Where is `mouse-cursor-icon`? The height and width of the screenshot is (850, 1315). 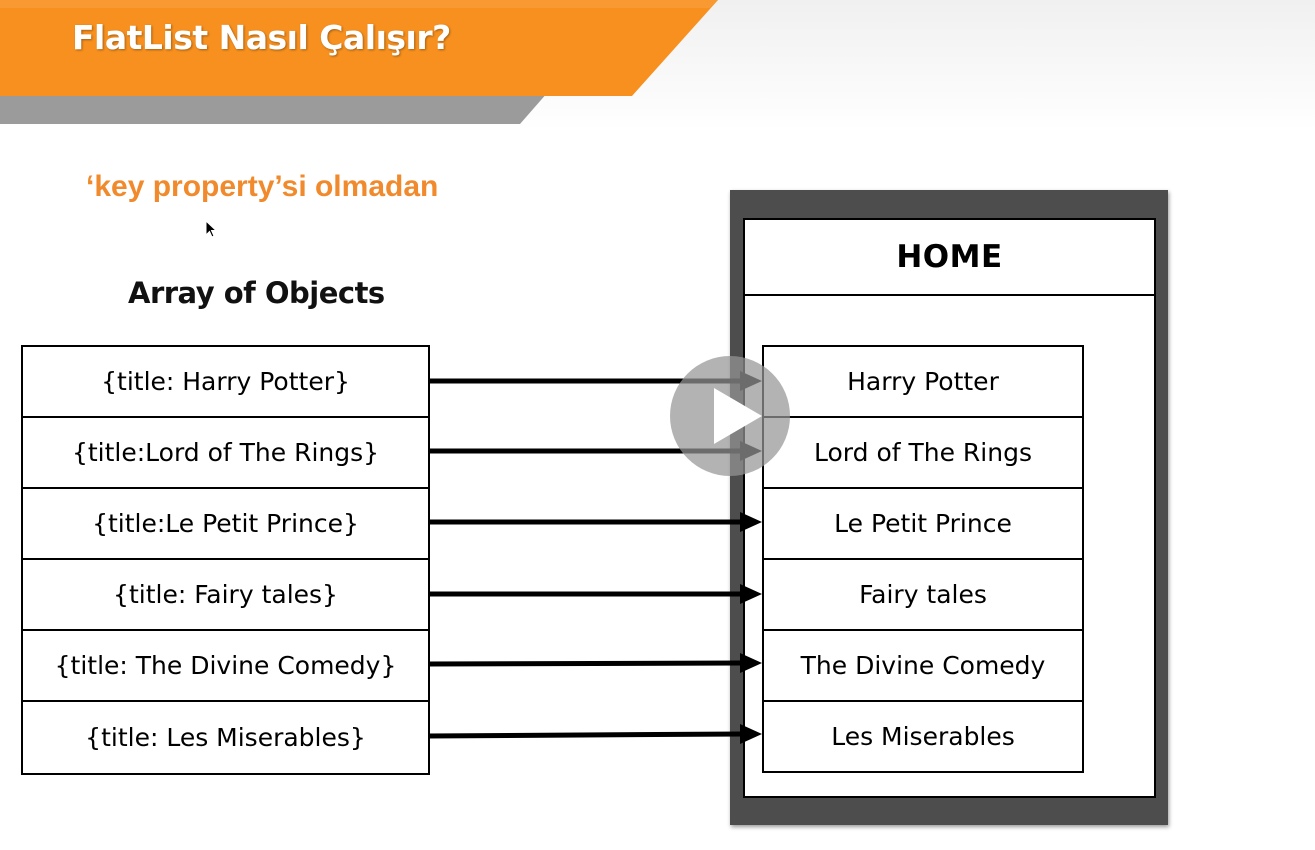 mouse-cursor-icon is located at coordinates (211, 229).